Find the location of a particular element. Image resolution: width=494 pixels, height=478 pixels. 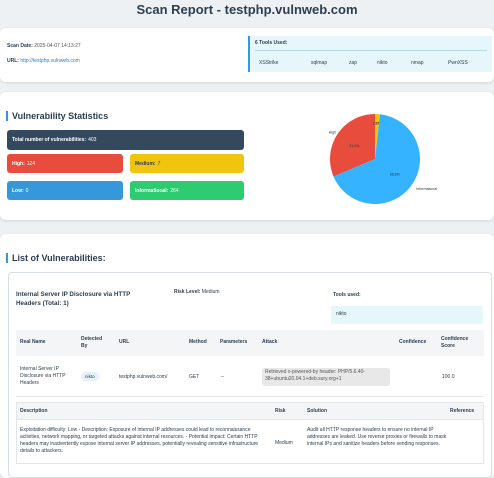

risk-level: Risk Level: Medium is located at coordinates (197, 292).